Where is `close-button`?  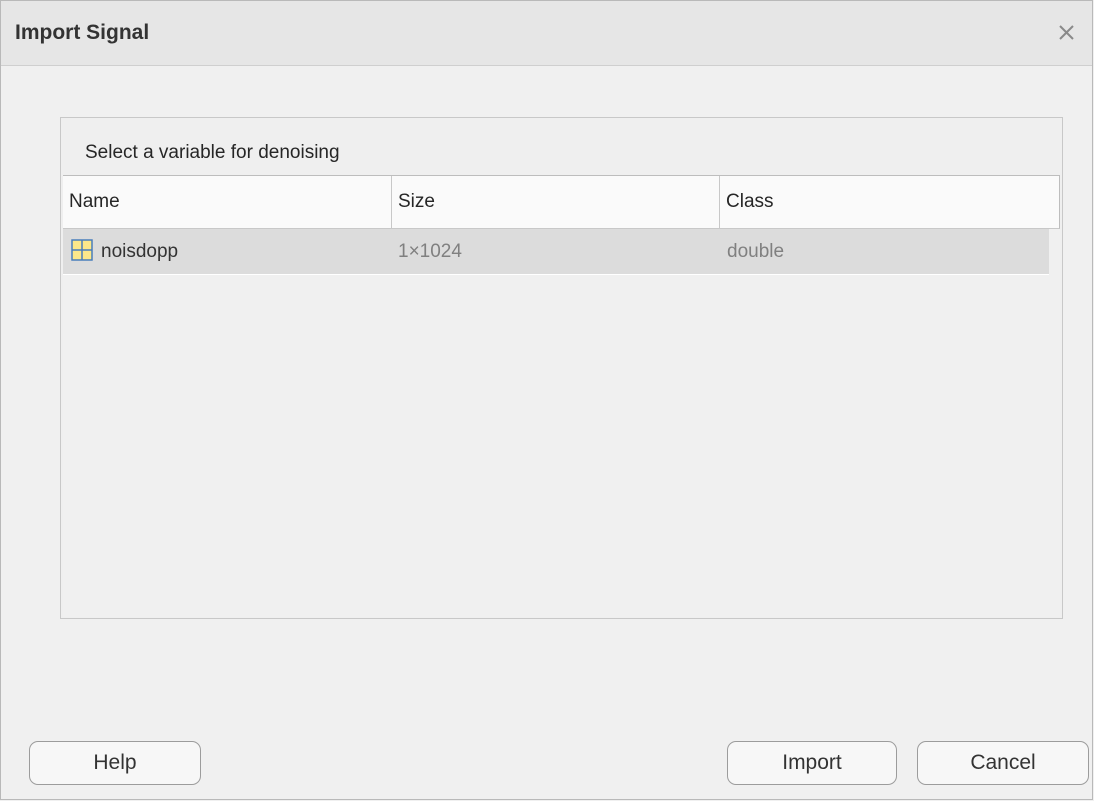
close-button is located at coordinates (1067, 32).